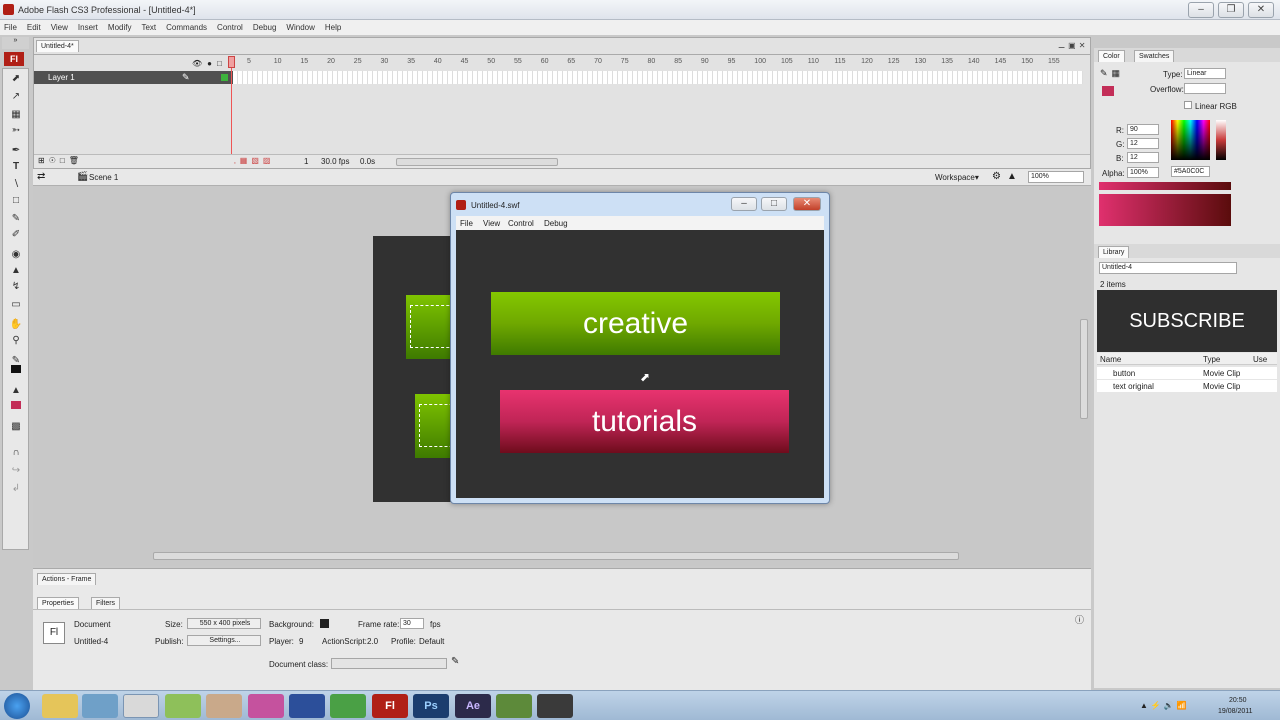  What do you see at coordinates (16, 489) in the screenshot?
I see `straighten-icon: ↲` at bounding box center [16, 489].